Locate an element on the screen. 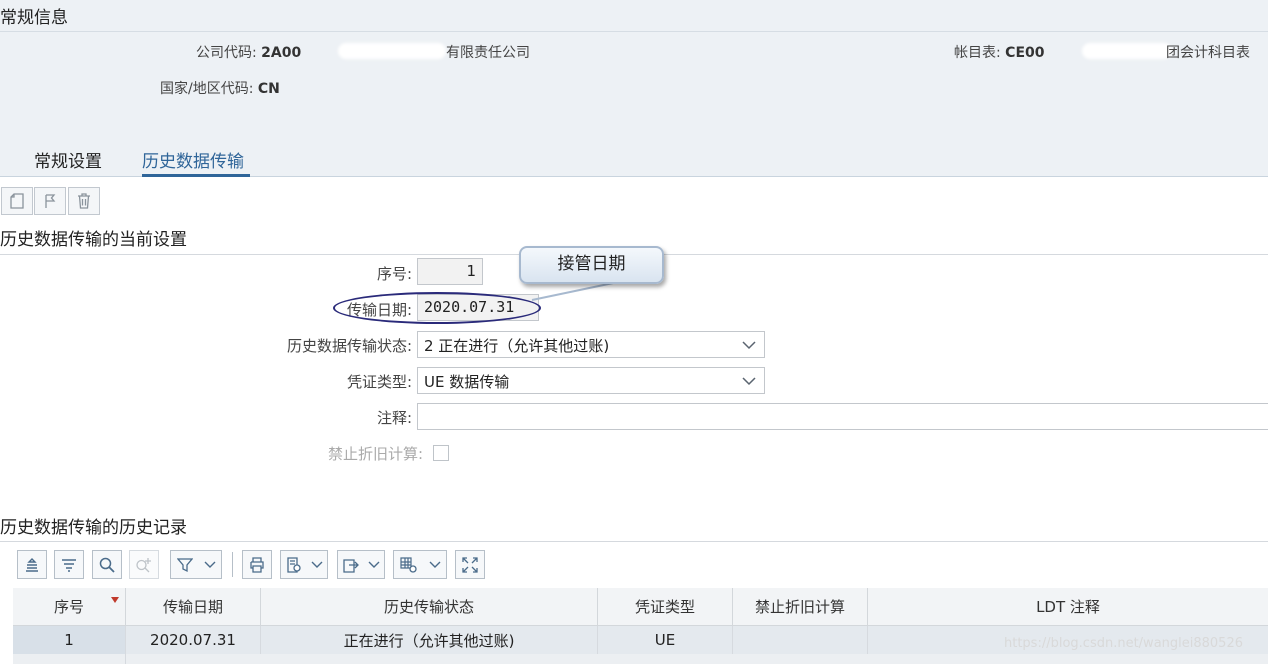 The height and width of the screenshot is (664, 1268). table-empty-row is located at coordinates (640, 659).